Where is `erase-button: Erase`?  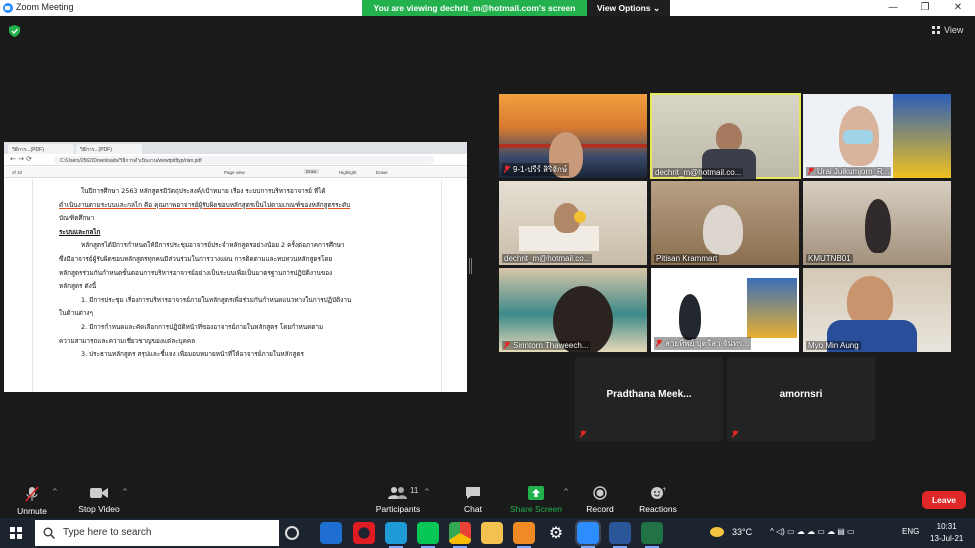 erase-button: Erase is located at coordinates (382, 172).